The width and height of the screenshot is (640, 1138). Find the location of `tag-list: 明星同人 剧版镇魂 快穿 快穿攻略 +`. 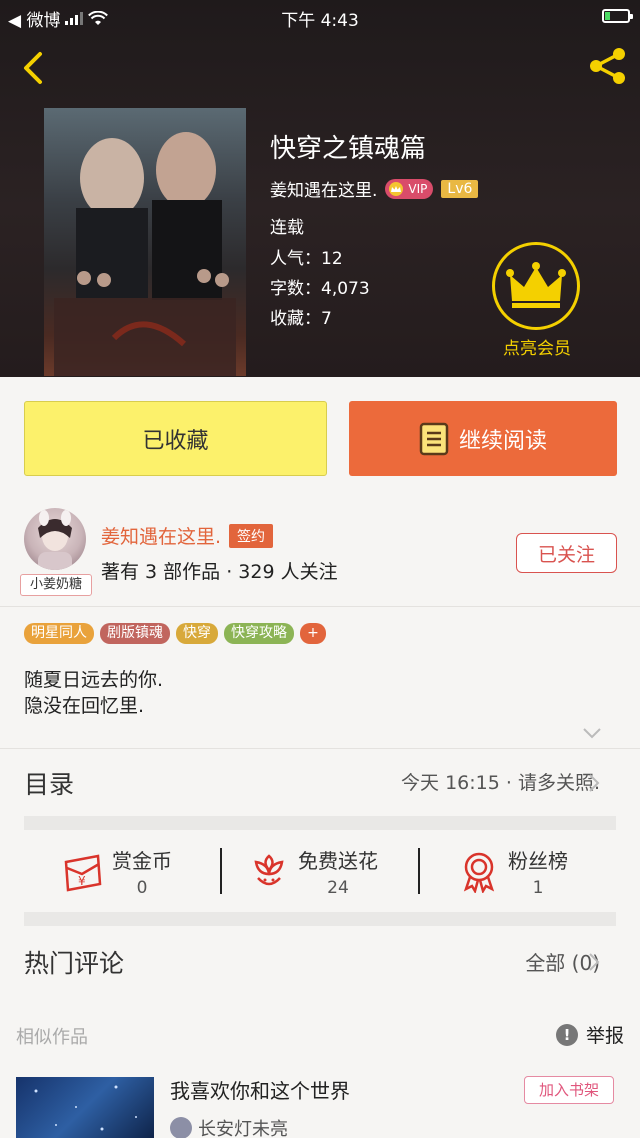

tag-list: 明星同人 剧版镇魂 快穿 快穿攻略 + is located at coordinates (175, 633).